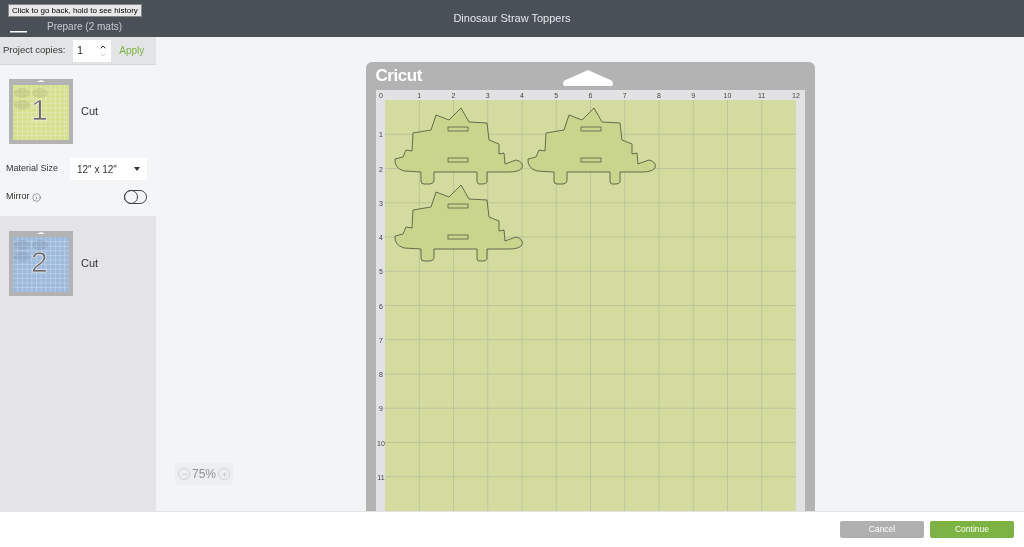 The width and height of the screenshot is (1024, 547). Describe the element at coordinates (108, 169) in the screenshot. I see `material-size-dropdown: 12" x 12"` at that location.